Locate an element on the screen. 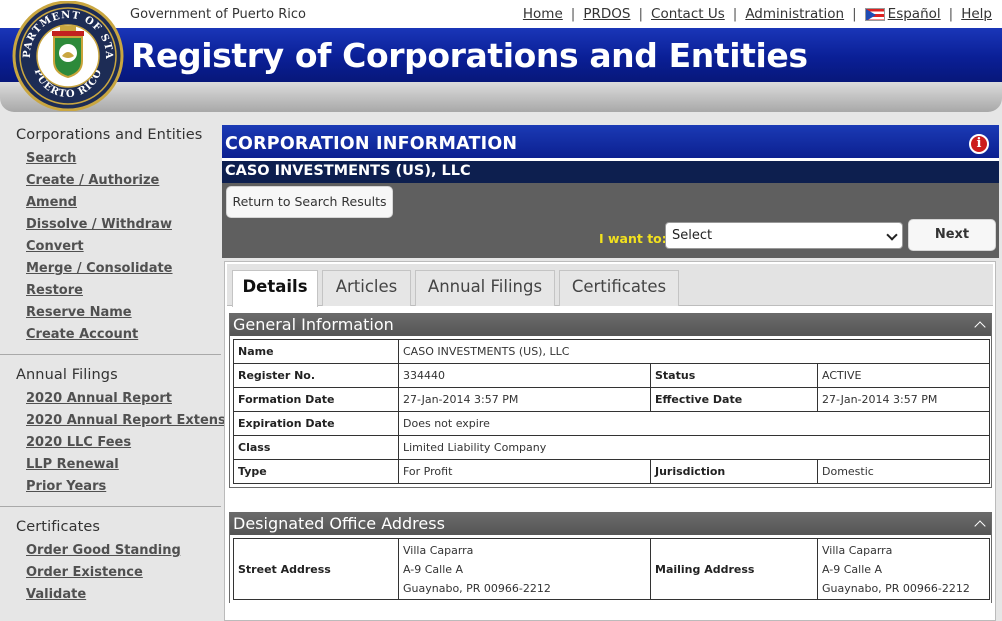  help-link: Help is located at coordinates (976, 14).